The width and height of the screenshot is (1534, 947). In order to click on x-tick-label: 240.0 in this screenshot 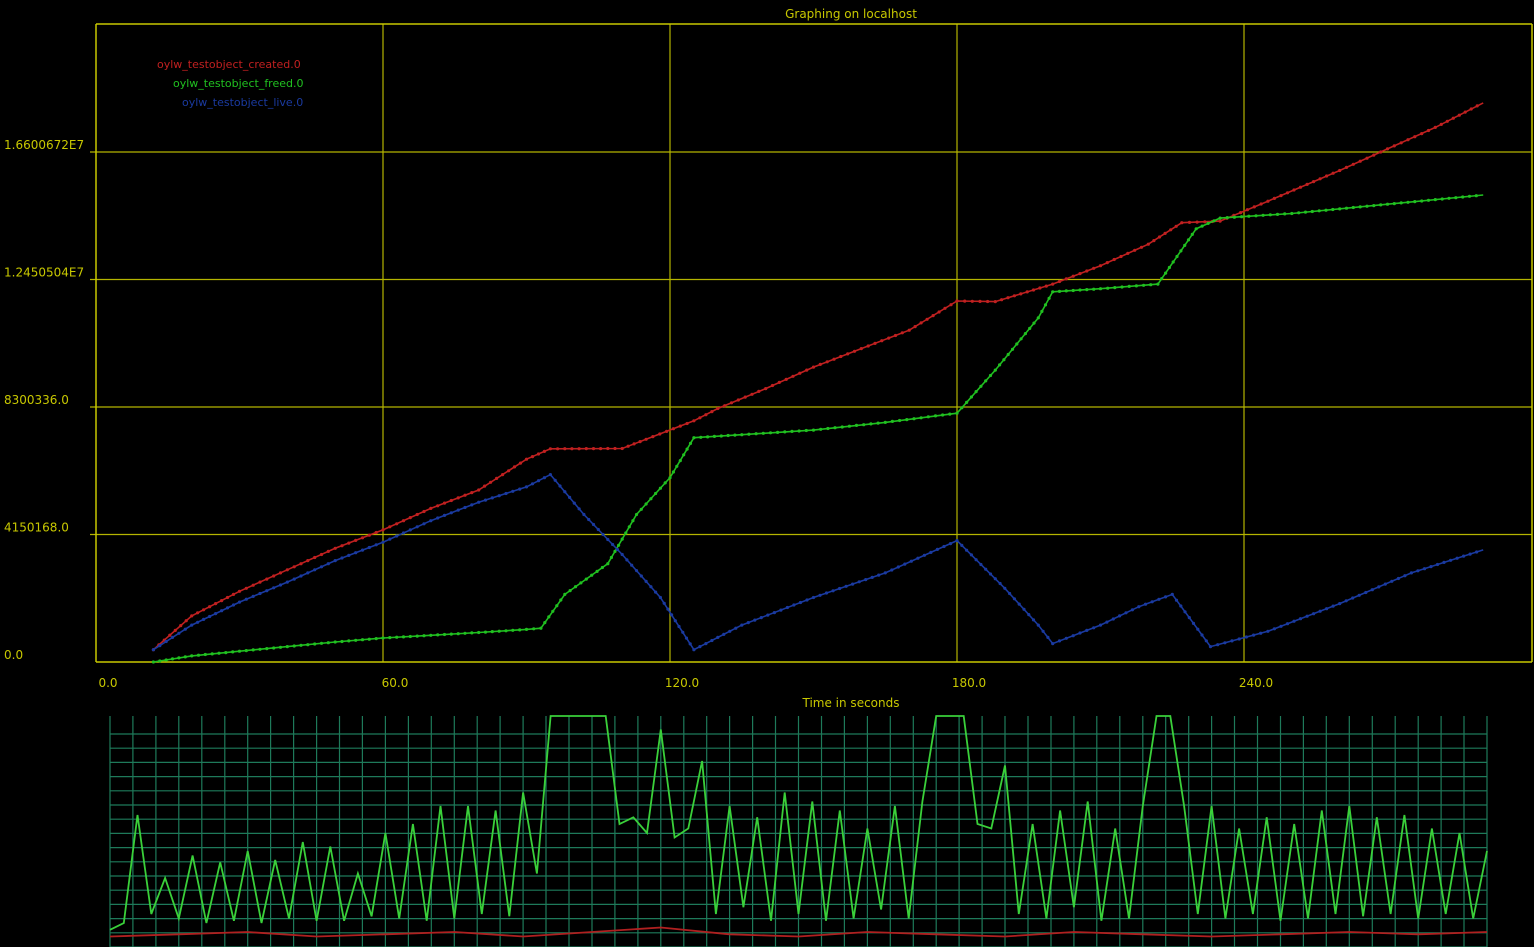, I will do `click(1256, 683)`.